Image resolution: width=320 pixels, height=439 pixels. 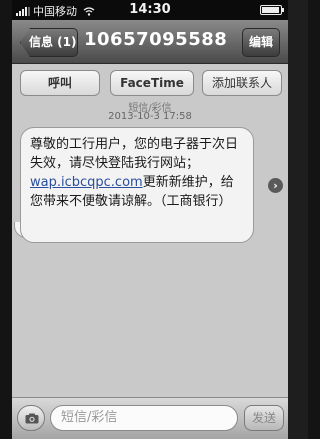 I want to click on conversation-title: 10657095588, so click(x=156, y=39).